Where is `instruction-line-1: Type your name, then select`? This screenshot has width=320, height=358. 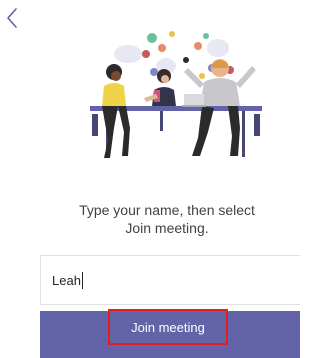
instruction-line-1: Type your name, then select is located at coordinates (167, 210).